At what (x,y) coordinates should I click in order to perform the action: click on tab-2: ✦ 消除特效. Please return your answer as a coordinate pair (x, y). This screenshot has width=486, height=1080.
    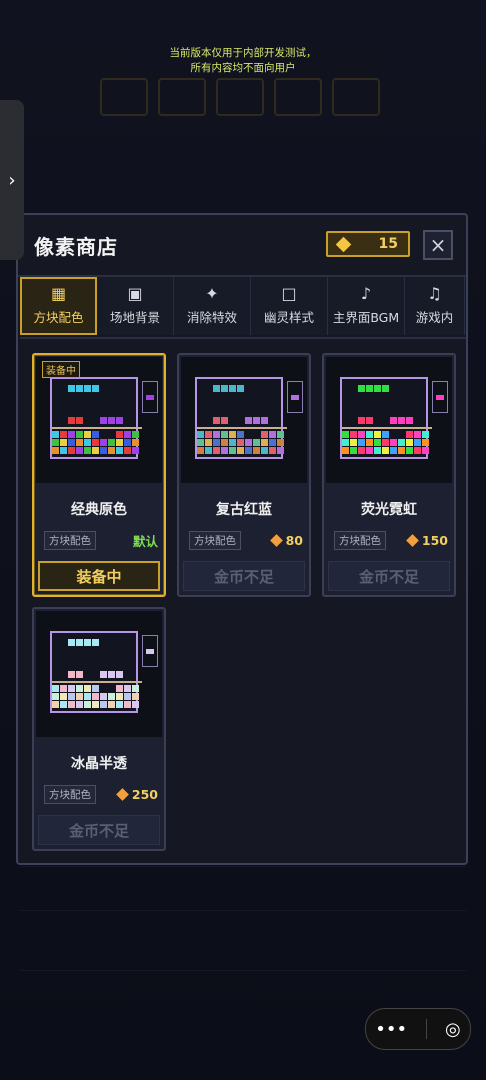
    Looking at the image, I should click on (212, 306).